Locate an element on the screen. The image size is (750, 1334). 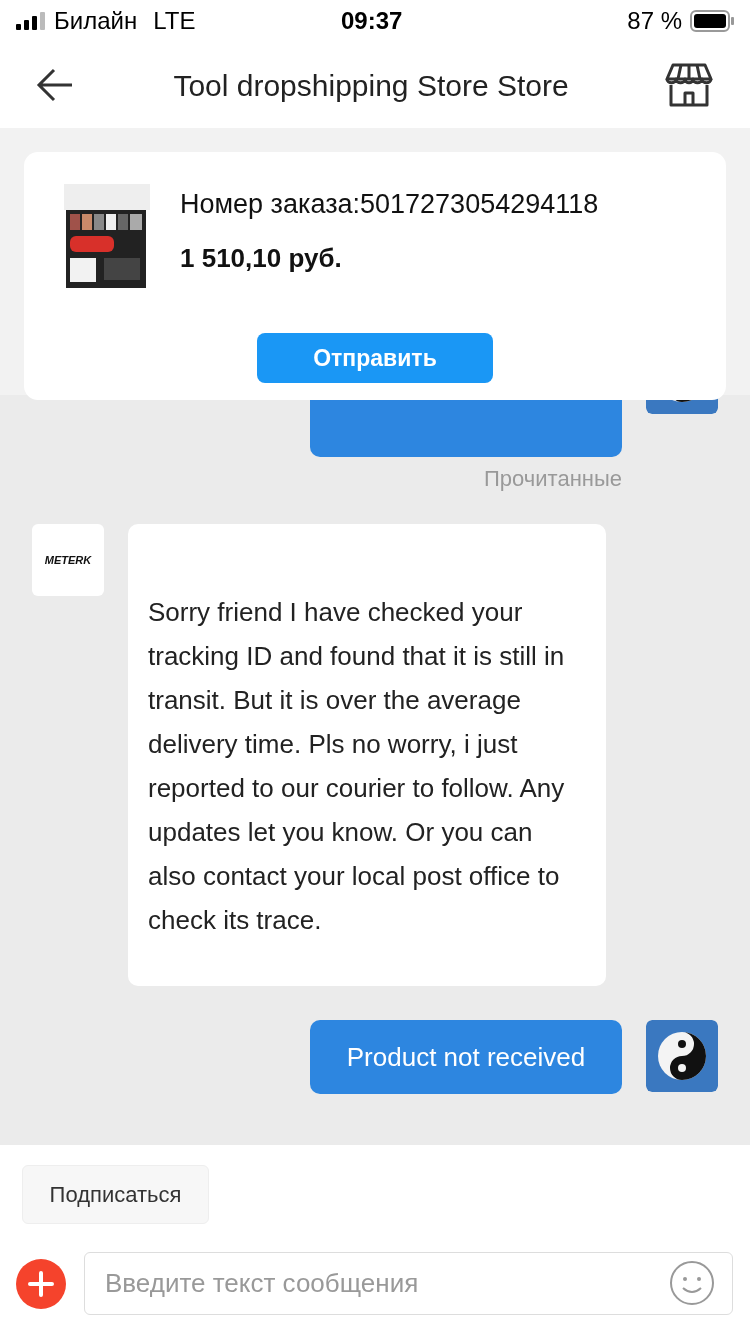
subscribe-button: Подписаться is located at coordinates (115, 1194).